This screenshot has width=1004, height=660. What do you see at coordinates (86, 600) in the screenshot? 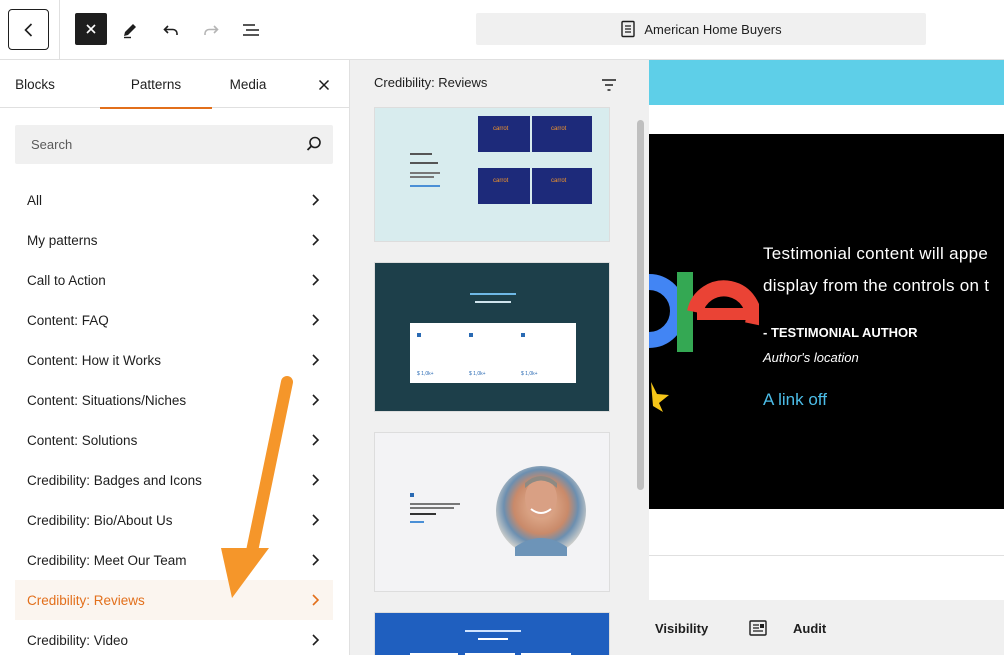
I see `category-label: Credibility: Reviews` at bounding box center [86, 600].